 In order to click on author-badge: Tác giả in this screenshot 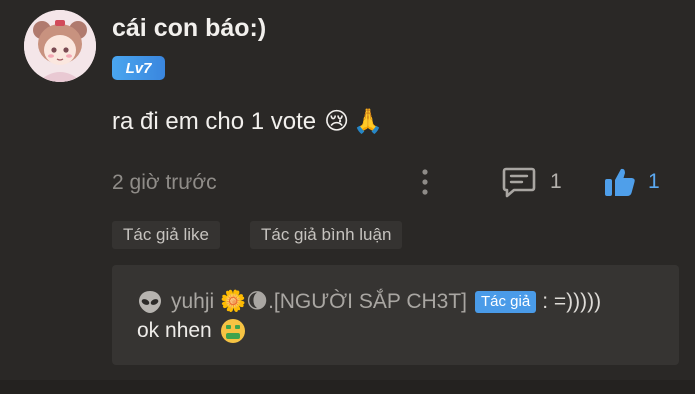, I will do `click(506, 301)`.